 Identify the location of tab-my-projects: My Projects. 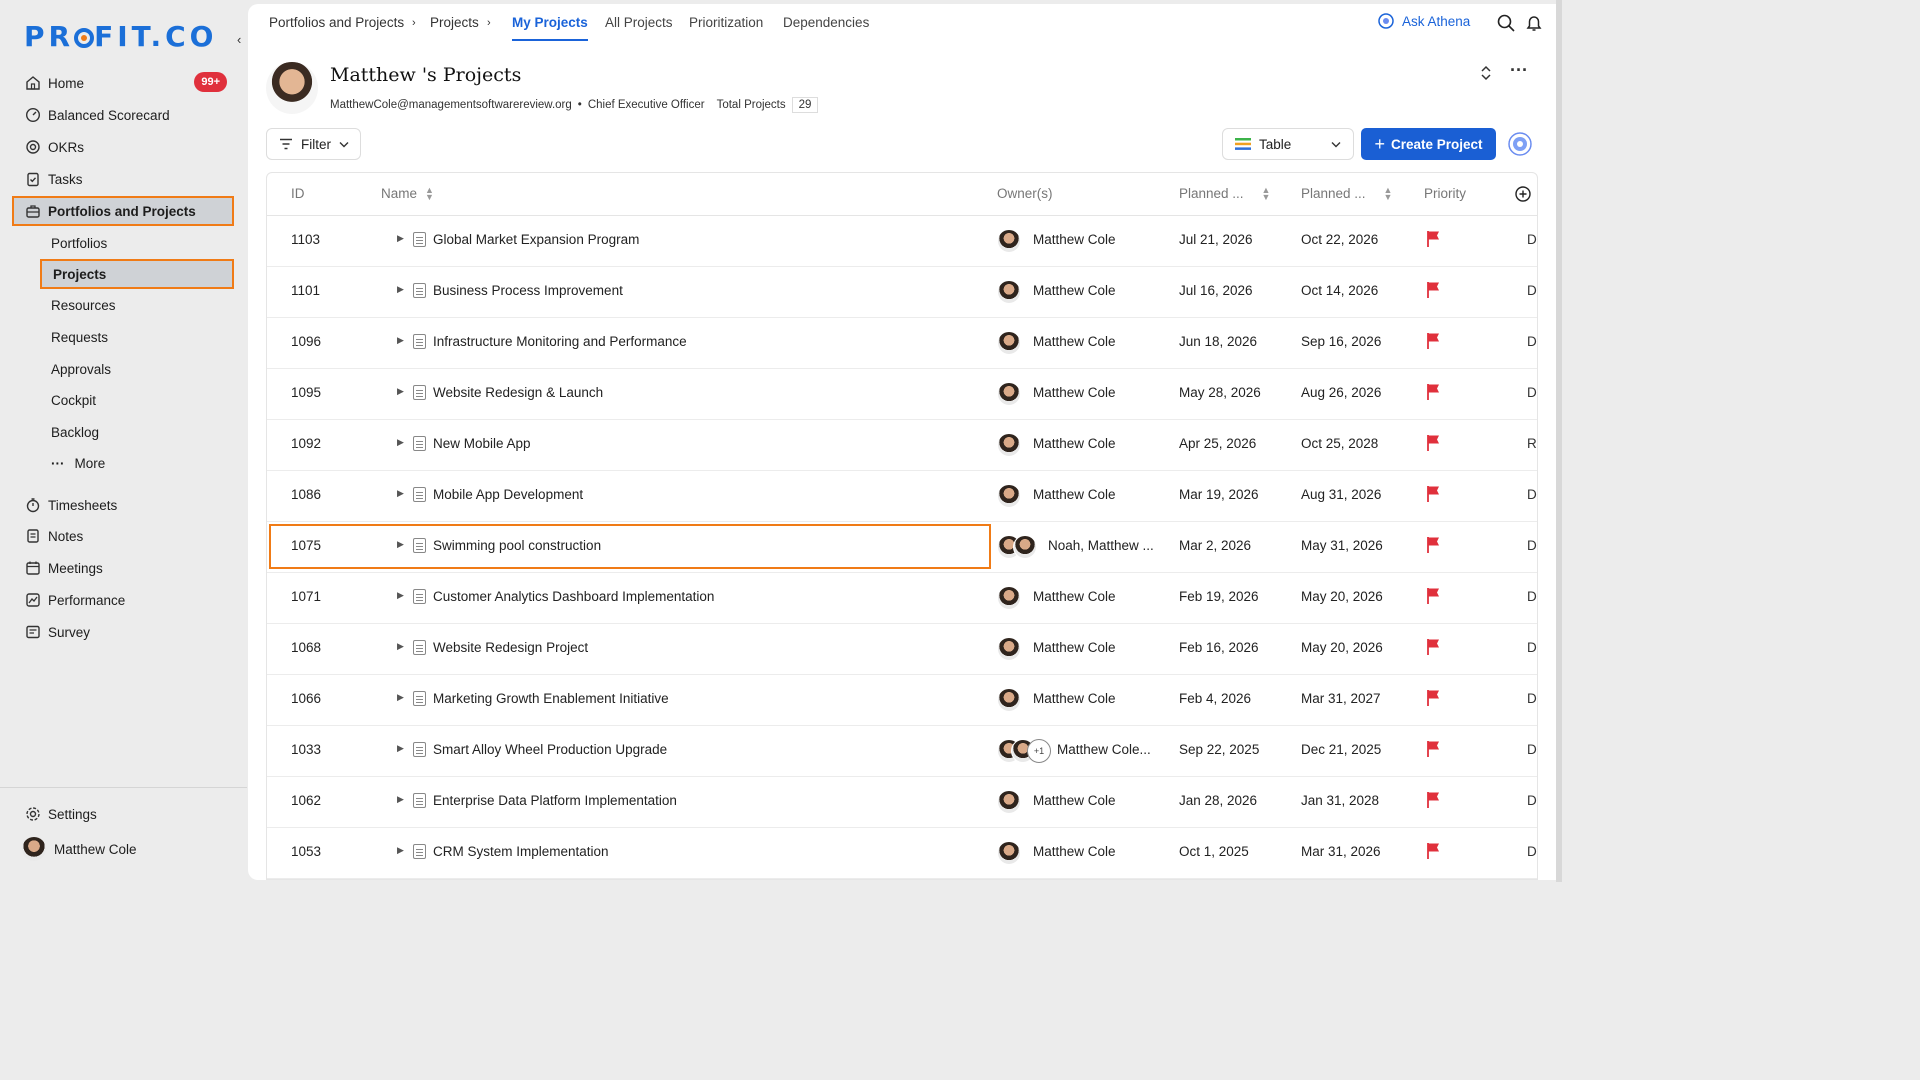
(550, 28).